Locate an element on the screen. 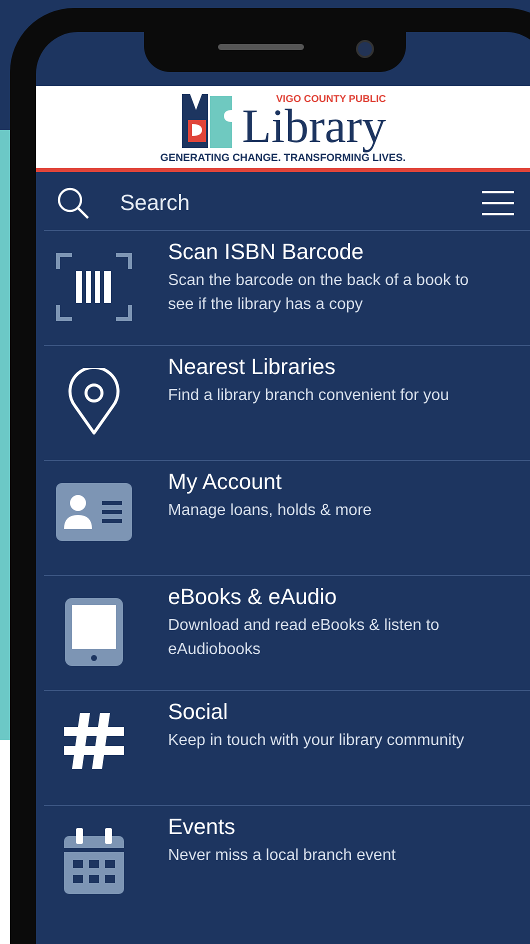 This screenshot has height=944, width=530. menu-item: My Account Manage loans, holds & more is located at coordinates (287, 517).